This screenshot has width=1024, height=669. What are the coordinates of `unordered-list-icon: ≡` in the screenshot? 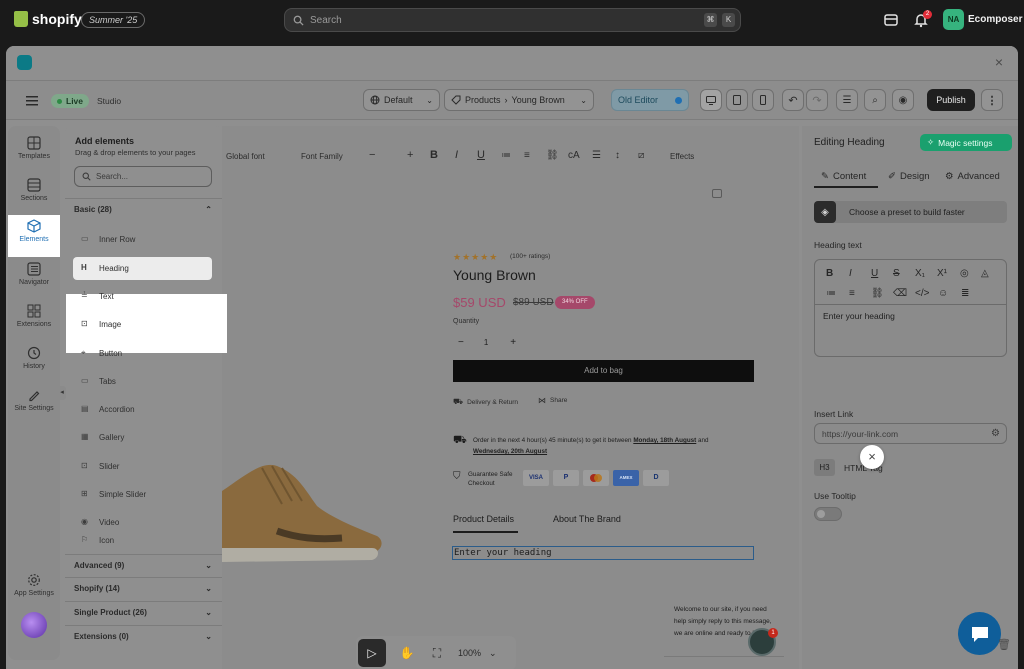 It's located at (852, 293).